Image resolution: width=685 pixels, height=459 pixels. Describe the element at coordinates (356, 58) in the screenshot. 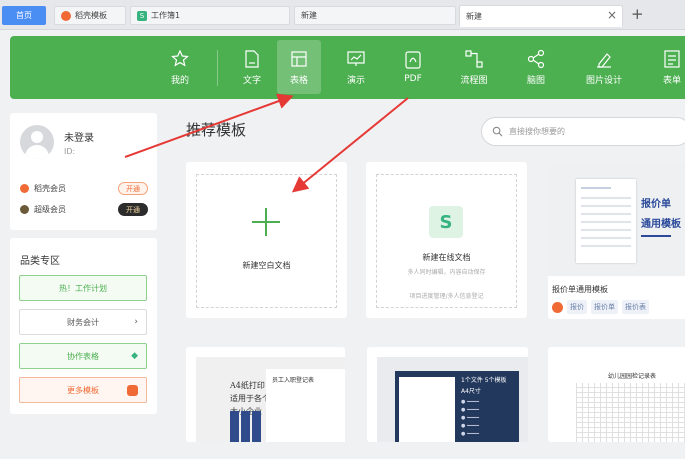

I see `presentation-icon` at that location.